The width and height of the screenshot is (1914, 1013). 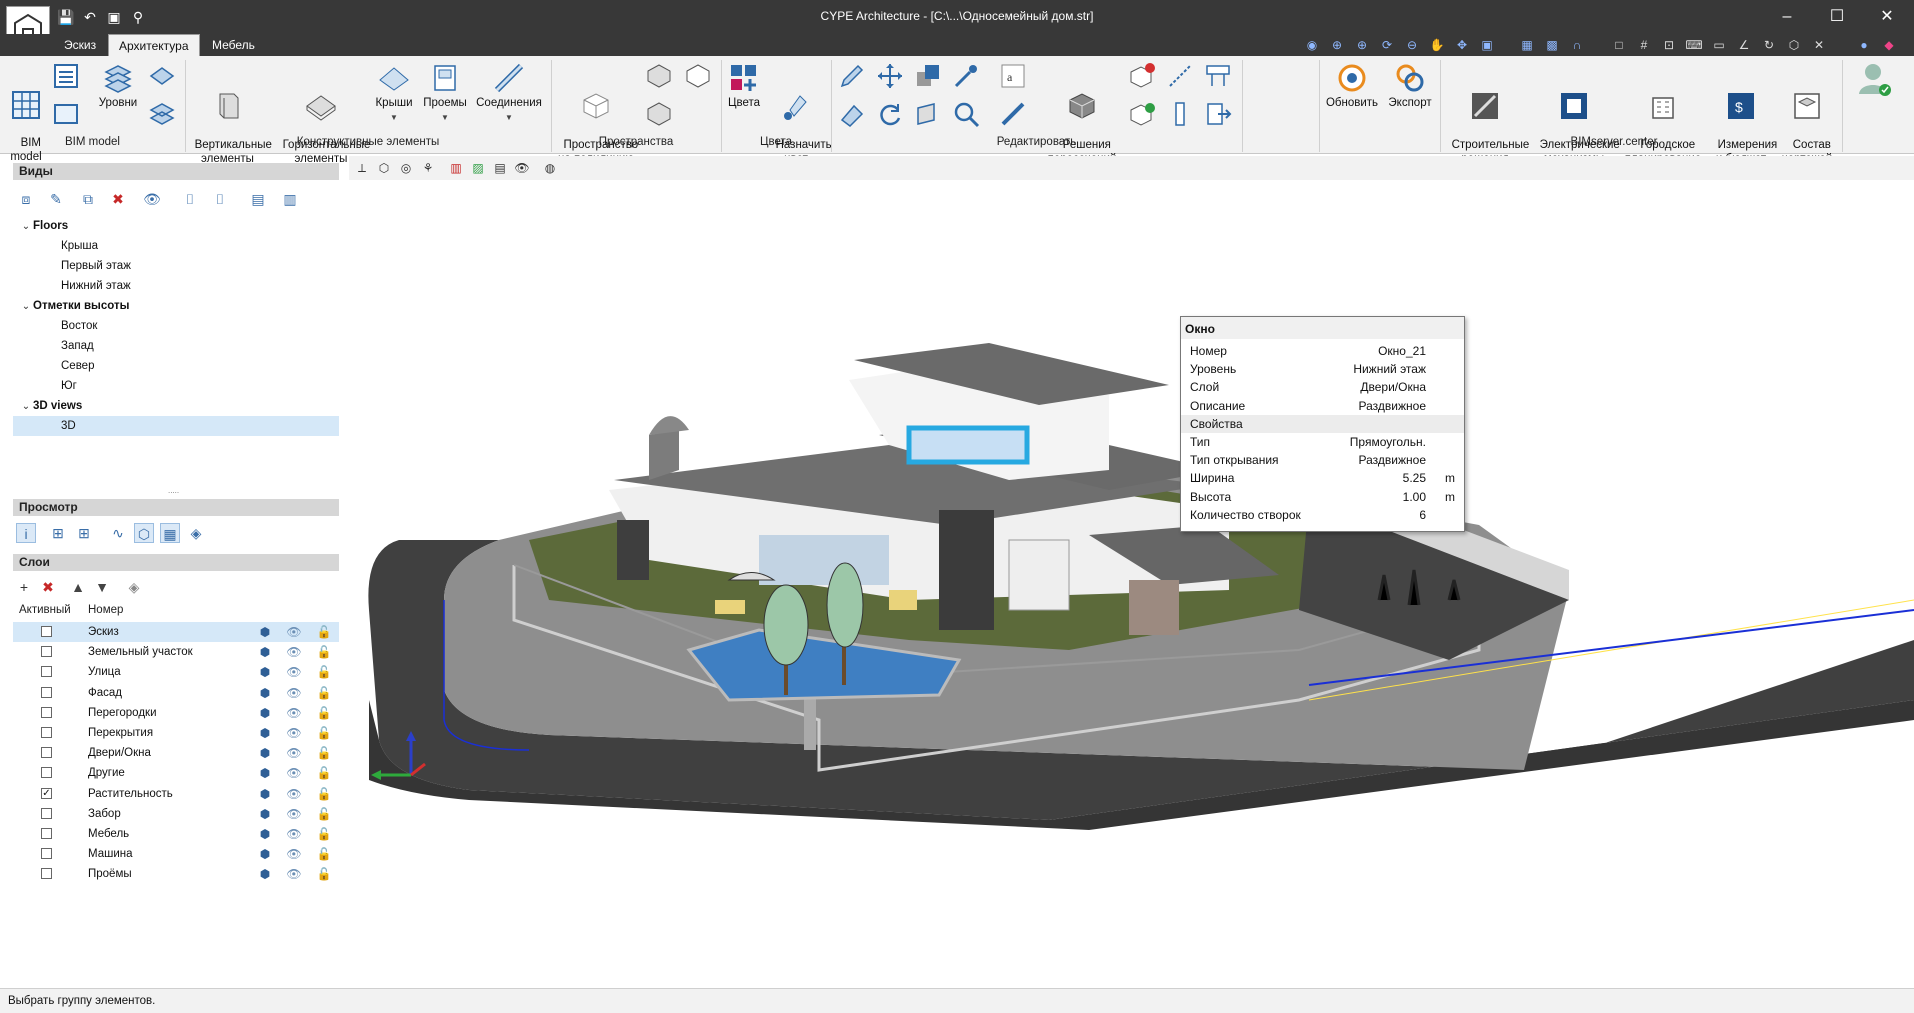 What do you see at coordinates (1362, 45) in the screenshot?
I see `zoom-in-icon: ⊕` at bounding box center [1362, 45].